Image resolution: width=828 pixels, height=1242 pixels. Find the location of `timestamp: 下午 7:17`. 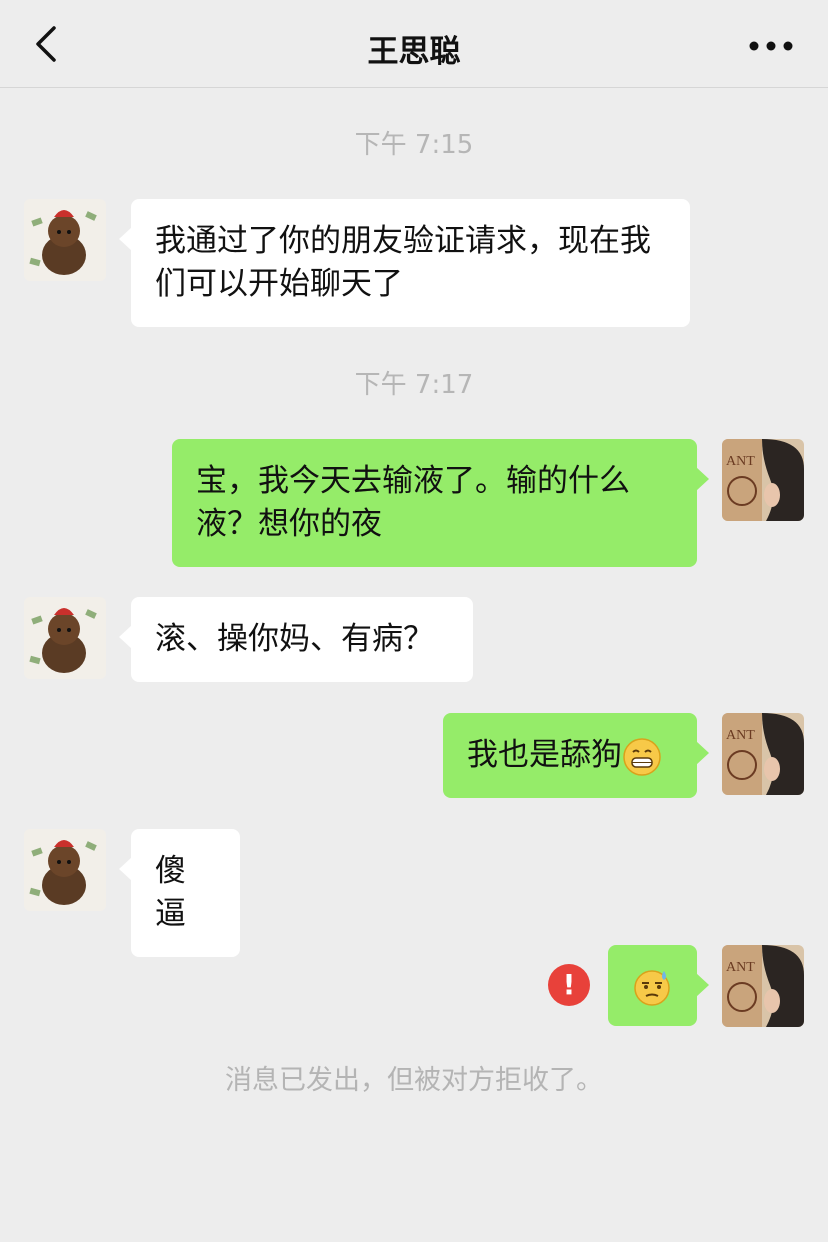

timestamp: 下午 7:17 is located at coordinates (414, 385).